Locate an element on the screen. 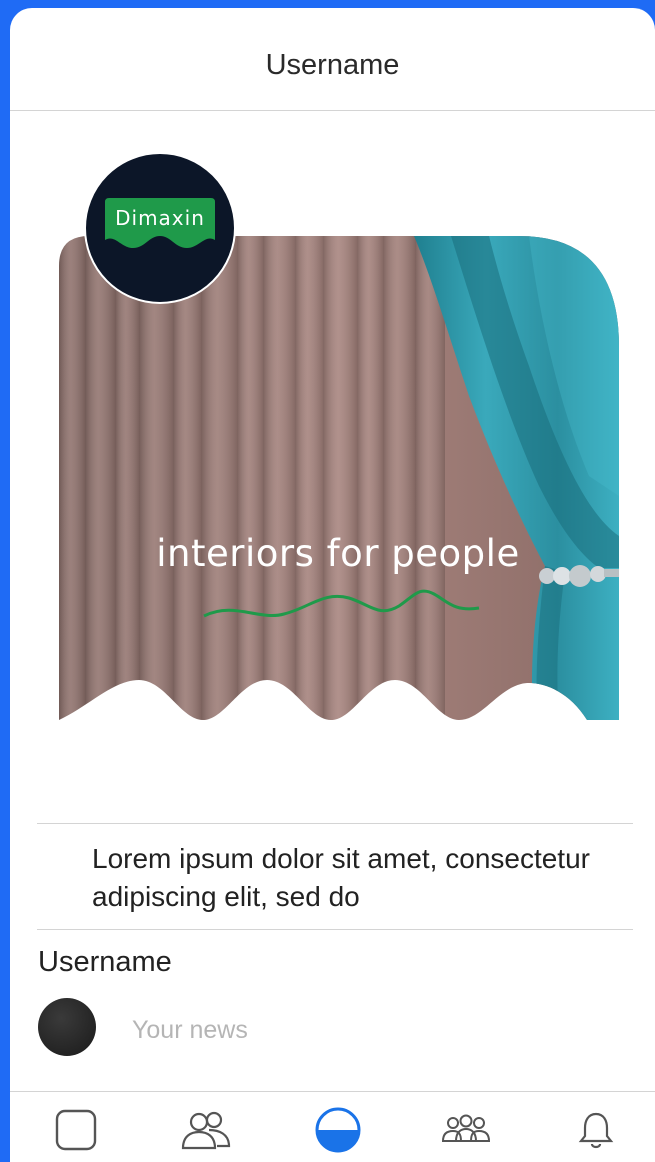  brand-logo: Dimaxin is located at coordinates (160, 228).